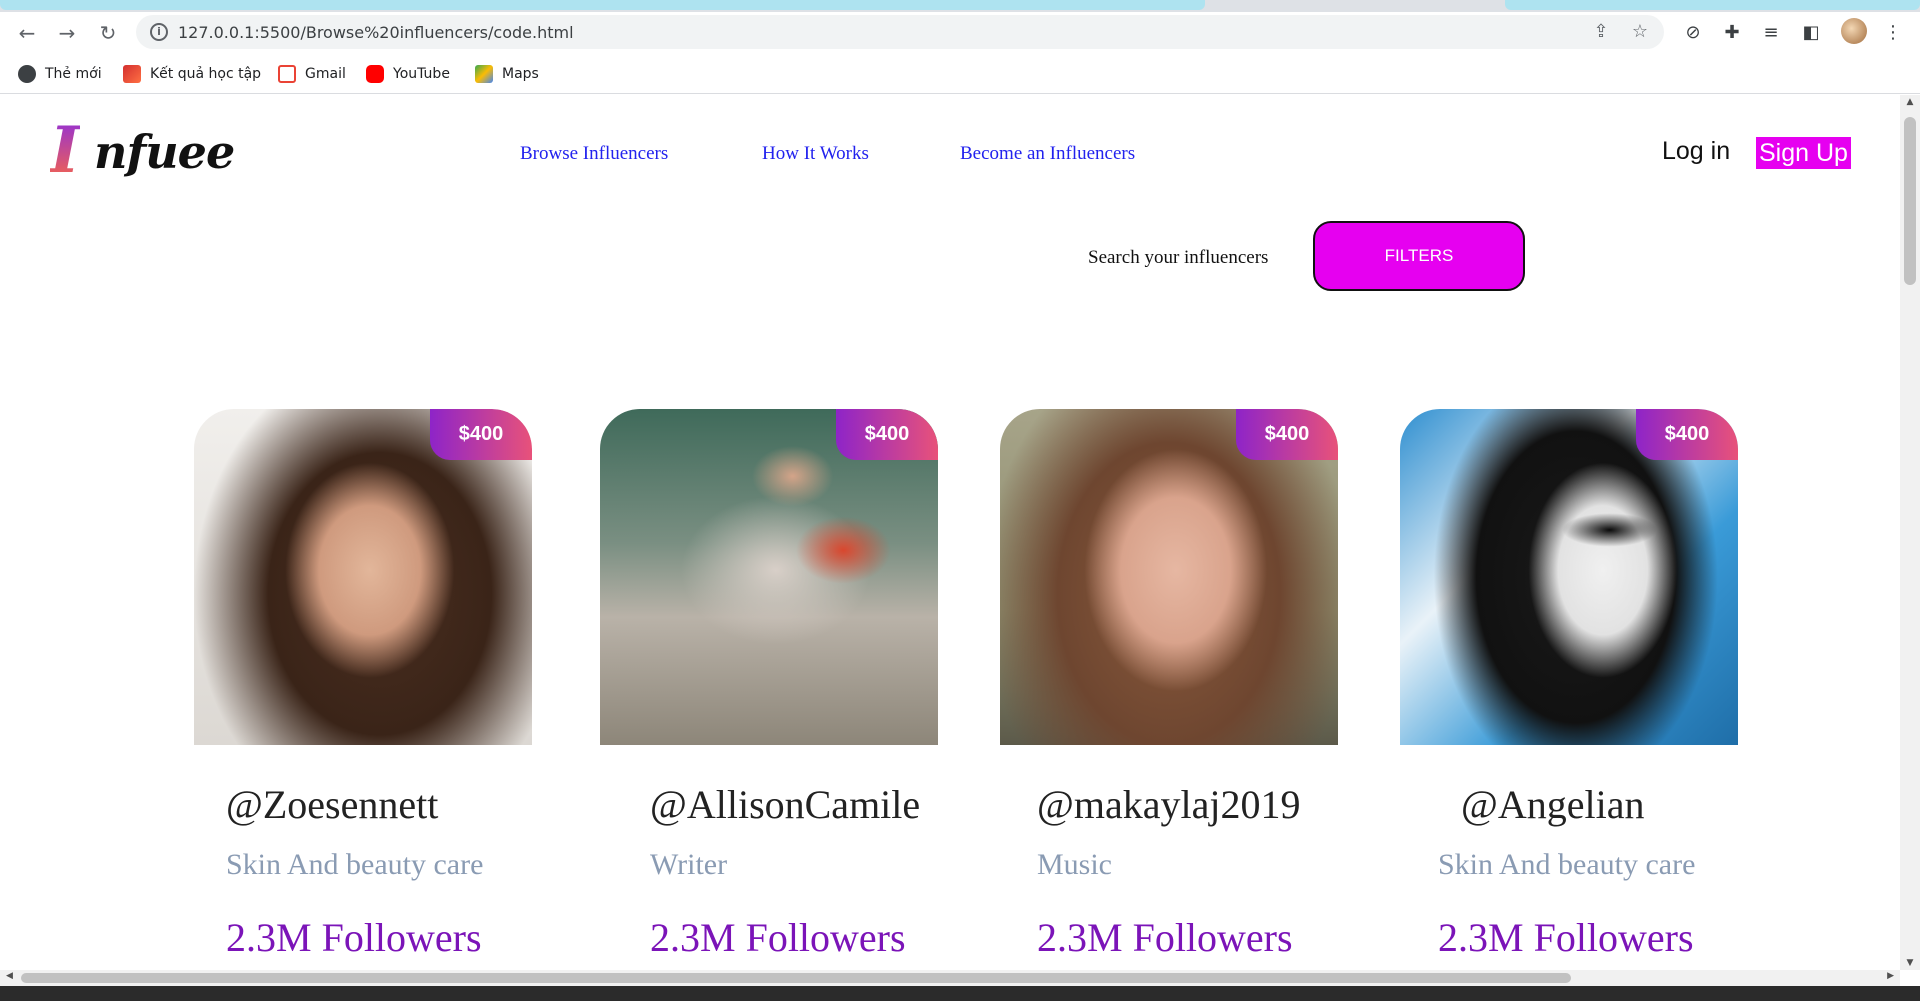 This screenshot has height=1001, width=1920. Describe the element at coordinates (1074, 864) in the screenshot. I see `influencer-category: Music` at that location.